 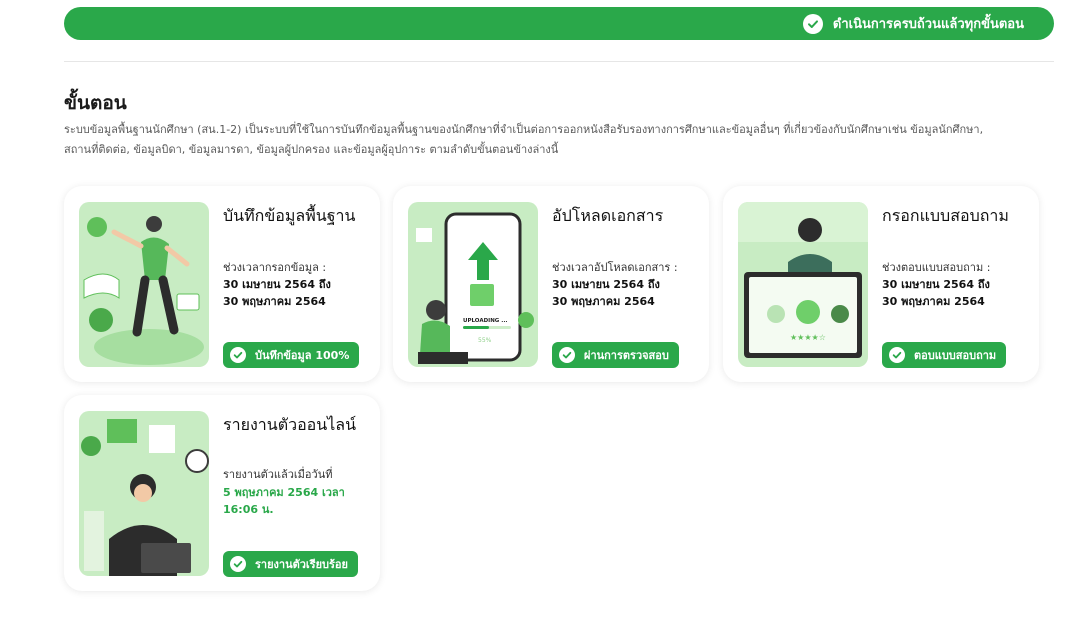 What do you see at coordinates (955, 355) in the screenshot?
I see `answer-questionnaire-button-label: ตอบแบบสอบถาม` at bounding box center [955, 355].